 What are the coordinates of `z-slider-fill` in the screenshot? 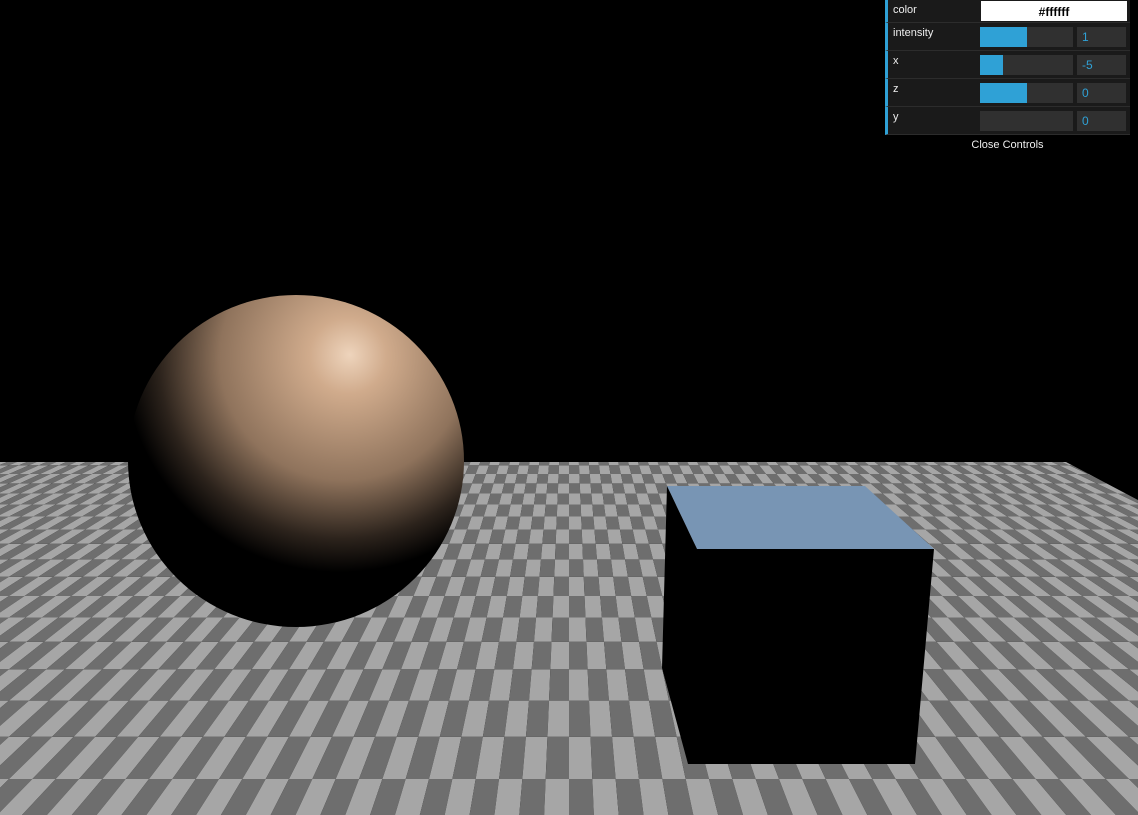 It's located at (1003, 93).